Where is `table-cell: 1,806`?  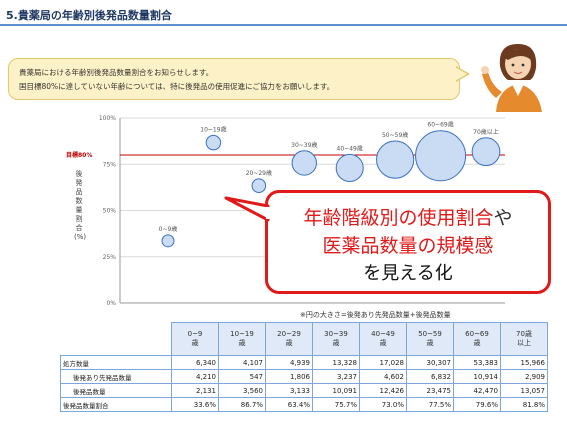
table-cell: 1,806 is located at coordinates (289, 376).